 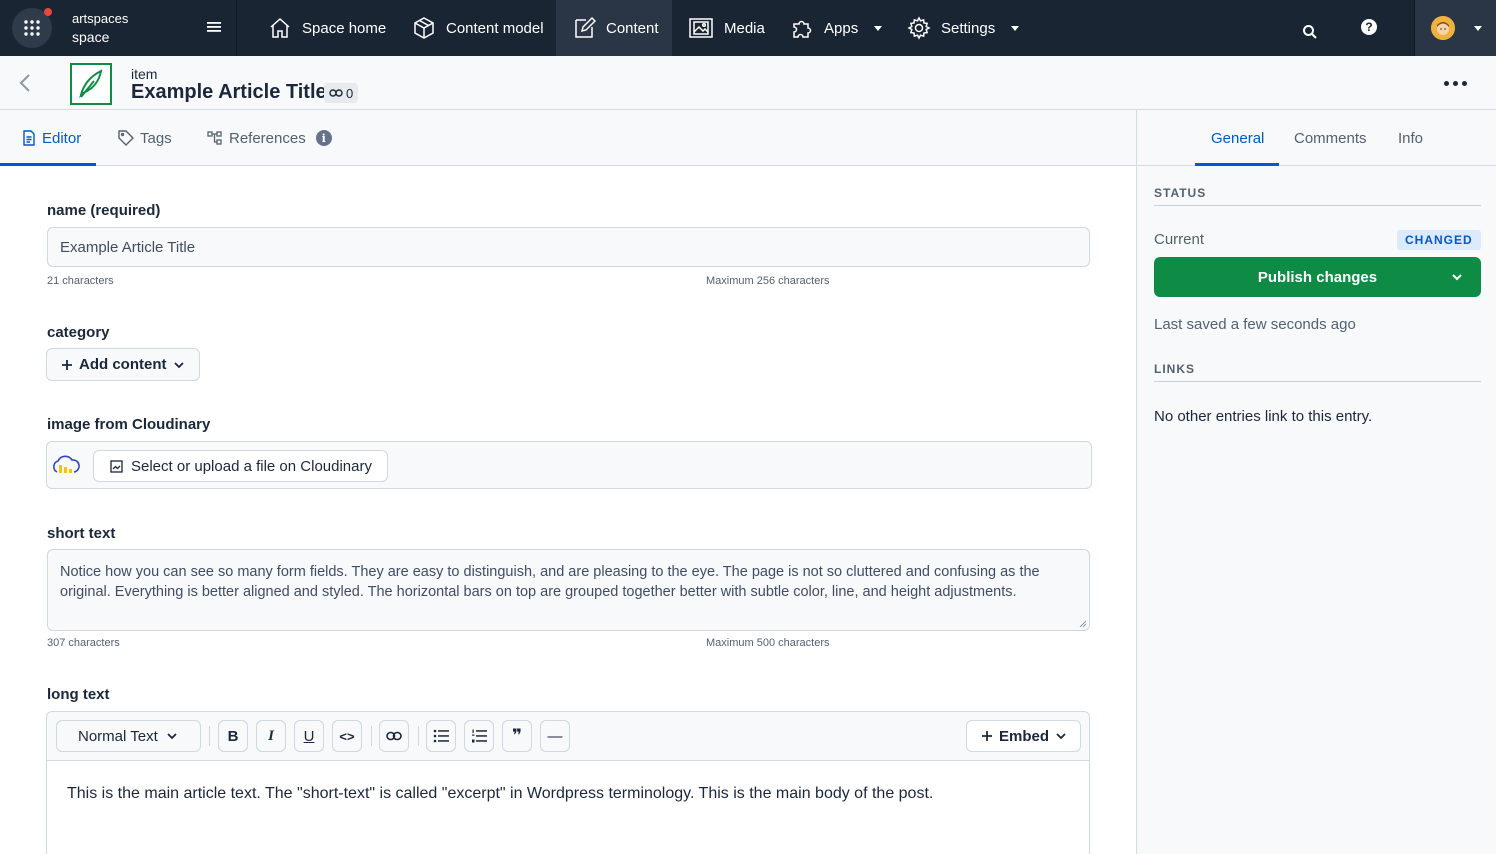 I want to click on publish-changes-button: Publish changes, so click(x=1317, y=277).